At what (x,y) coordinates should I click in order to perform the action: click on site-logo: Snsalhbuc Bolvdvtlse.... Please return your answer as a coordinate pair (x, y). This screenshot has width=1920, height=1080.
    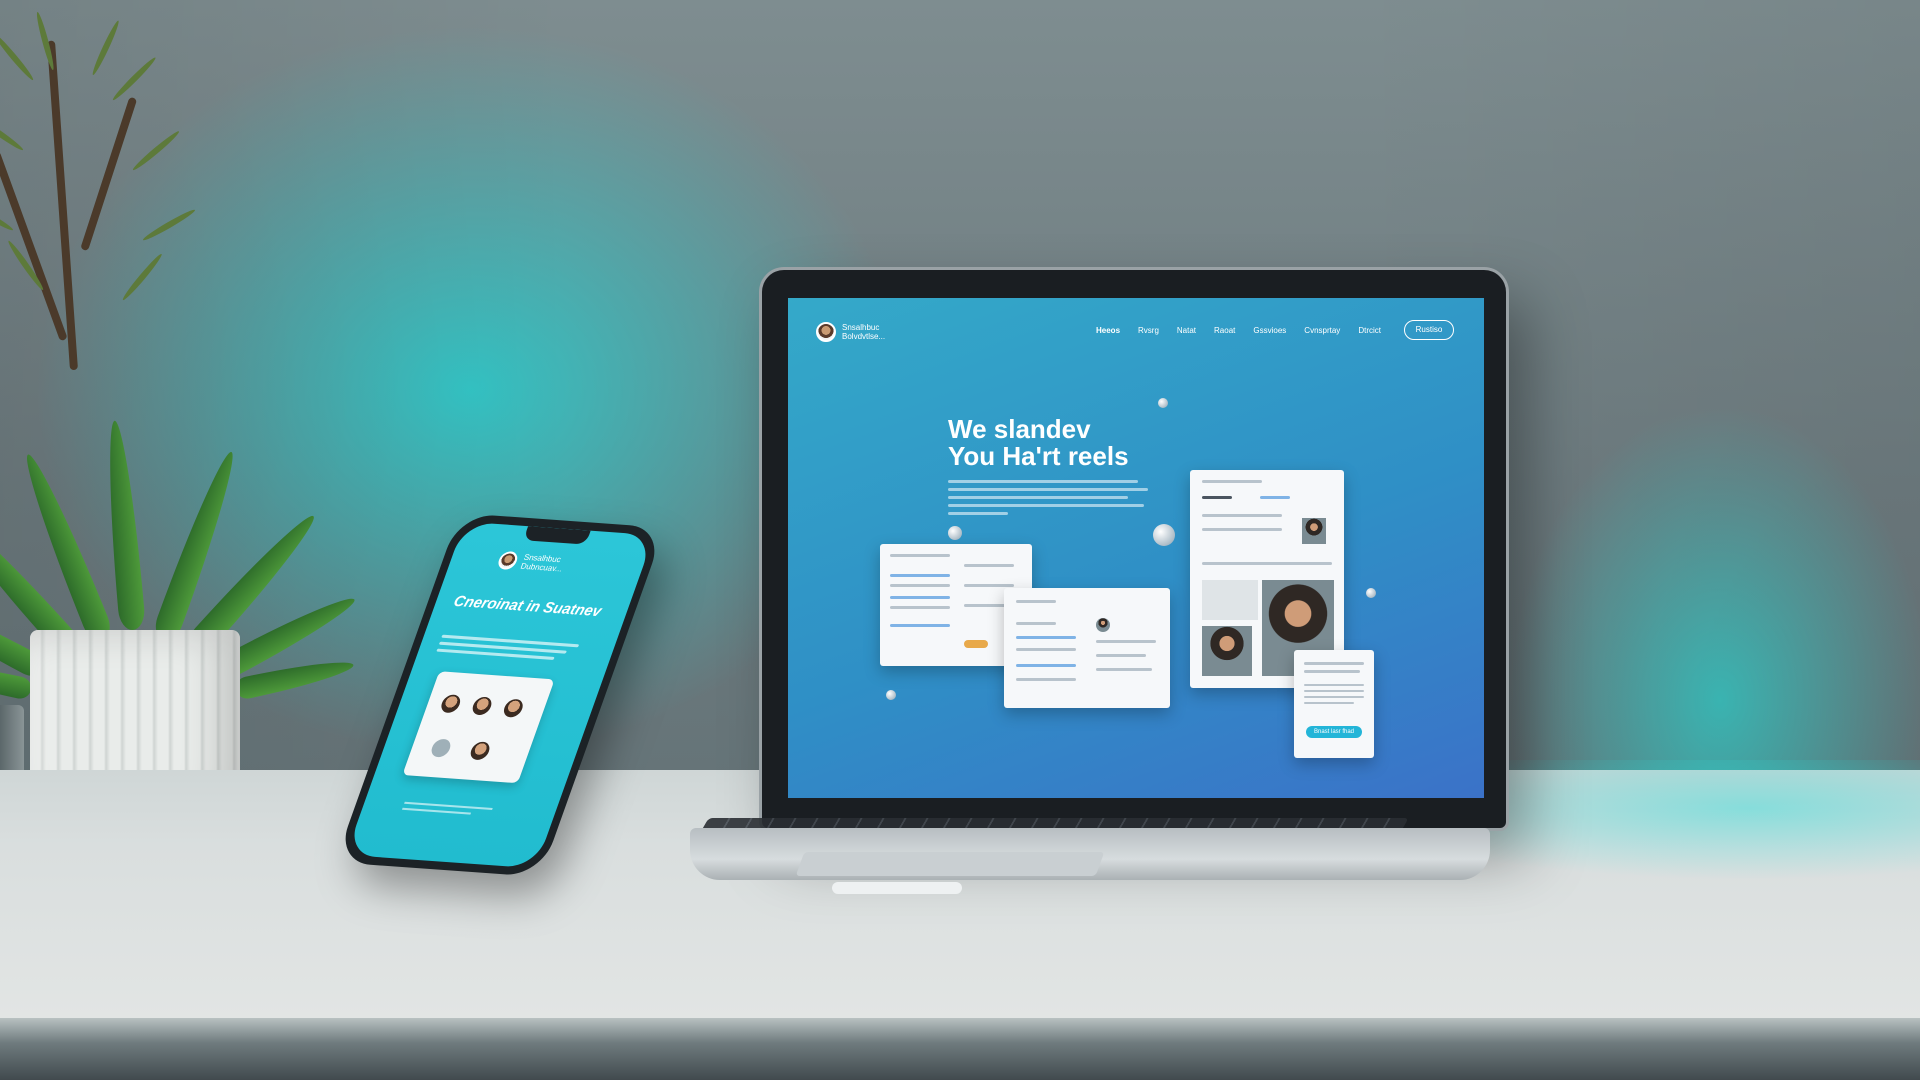
    Looking at the image, I should click on (859, 332).